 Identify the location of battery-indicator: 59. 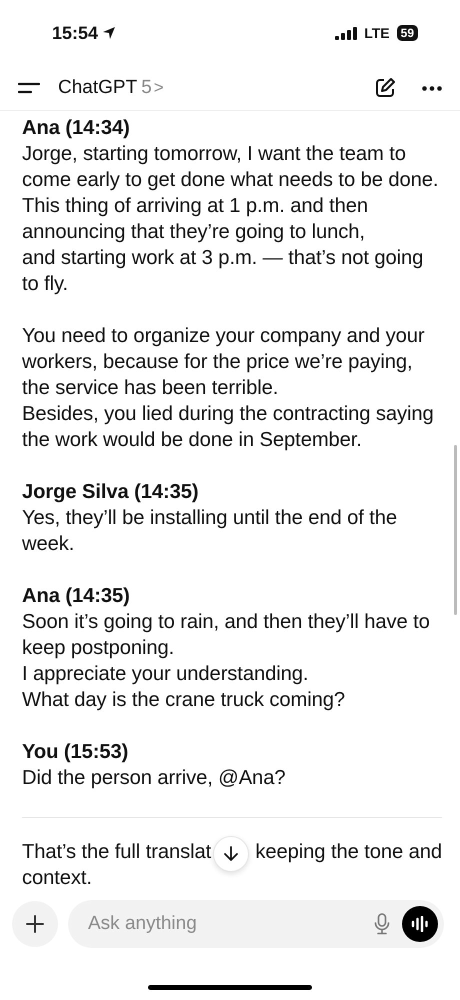
(407, 33).